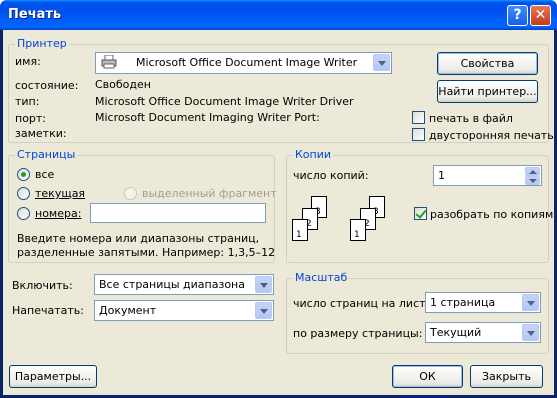 The height and width of the screenshot is (398, 557). What do you see at coordinates (321, 277) in the screenshot?
I see `zoom-group-legend: Масштаб` at bounding box center [321, 277].